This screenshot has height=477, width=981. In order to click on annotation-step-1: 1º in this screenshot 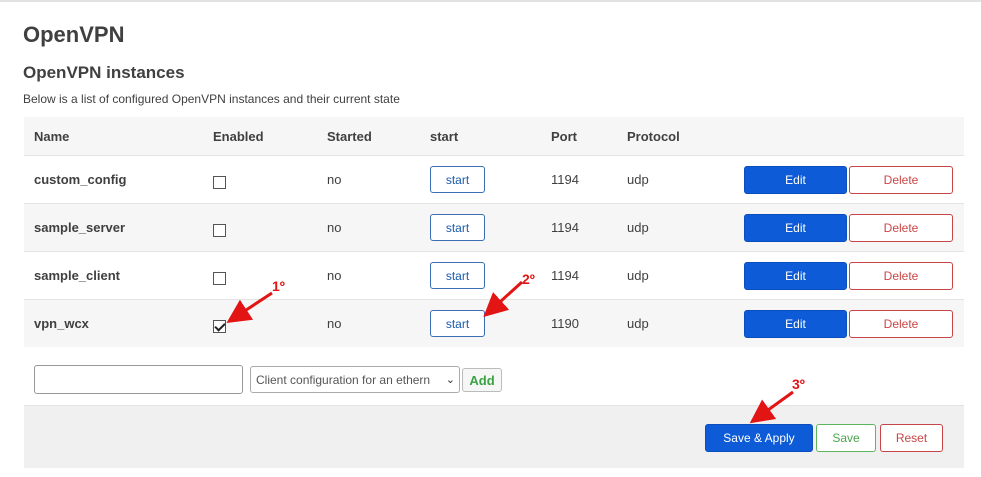, I will do `click(278, 286)`.